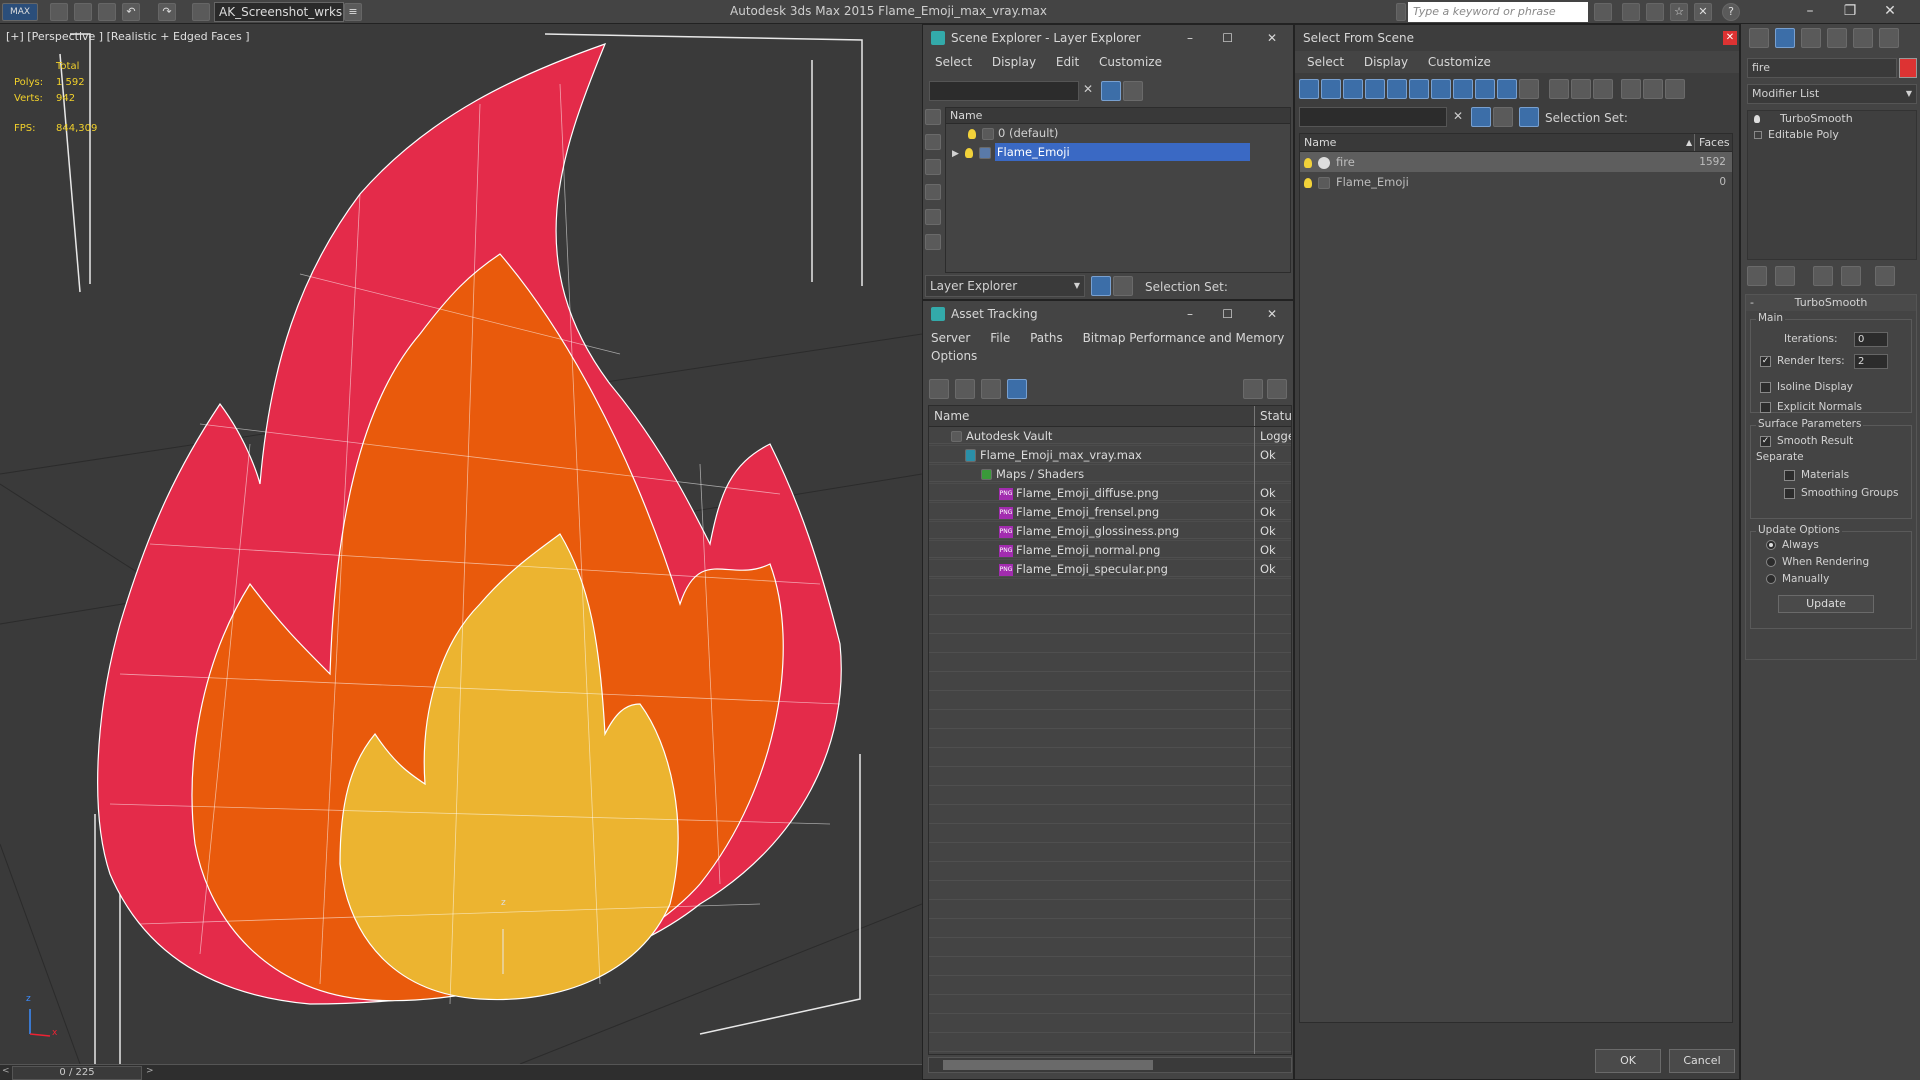  I want to click on frame-counter: 0 / 225, so click(77, 1073).